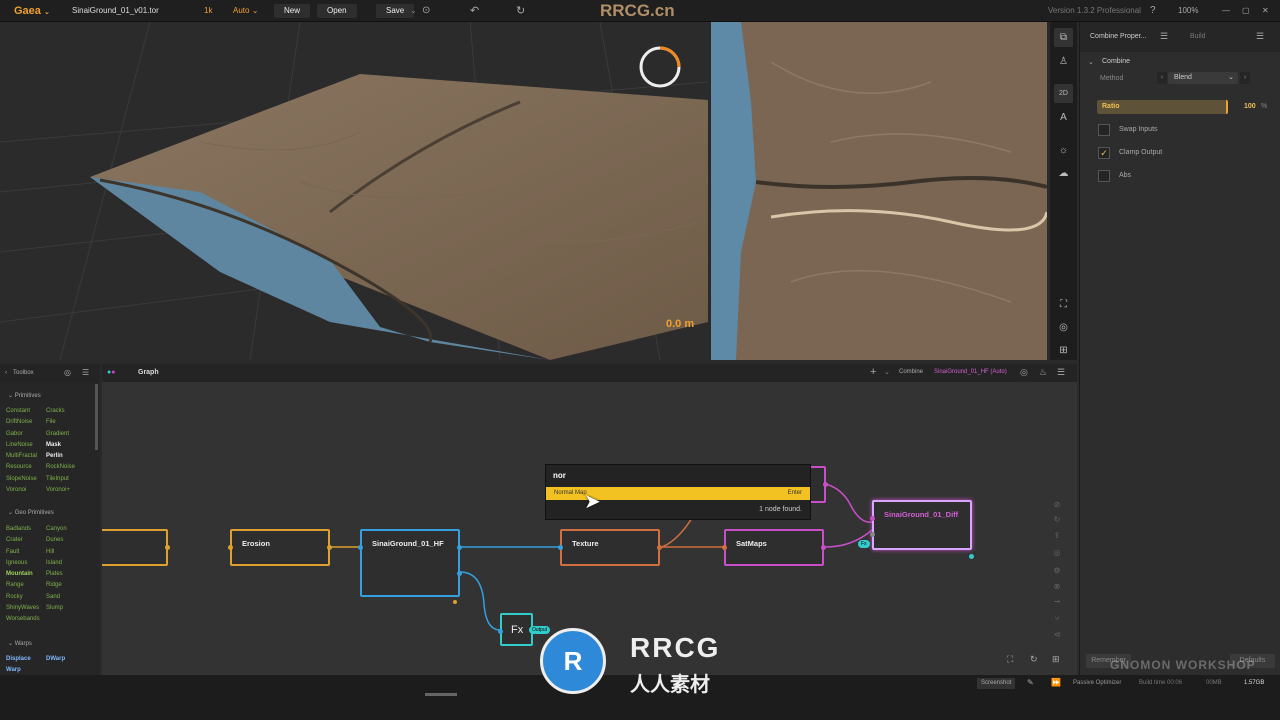 The width and height of the screenshot is (1280, 720). What do you see at coordinates (54, 608) in the screenshot?
I see `tool-item: Slump` at bounding box center [54, 608].